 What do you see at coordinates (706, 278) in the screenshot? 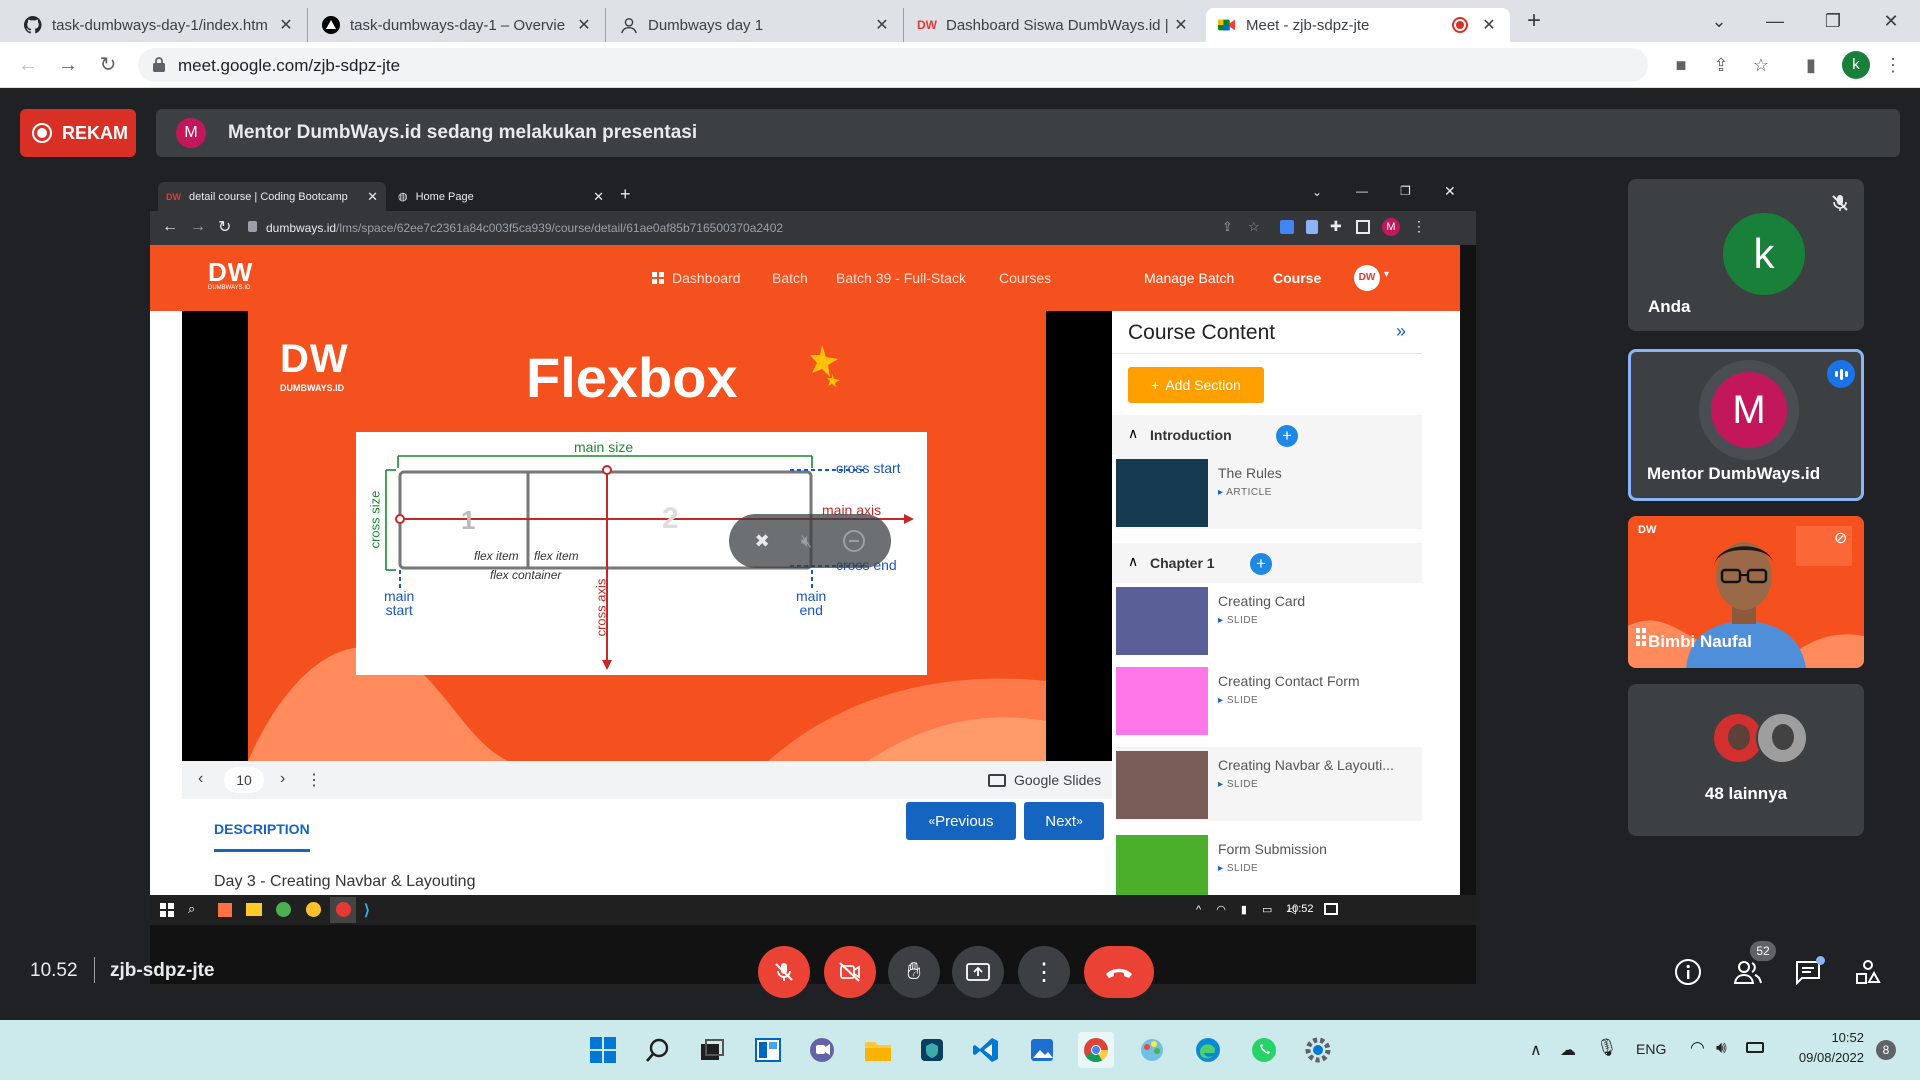
I see `breadcrumb-dashboard: Dashboard` at bounding box center [706, 278].